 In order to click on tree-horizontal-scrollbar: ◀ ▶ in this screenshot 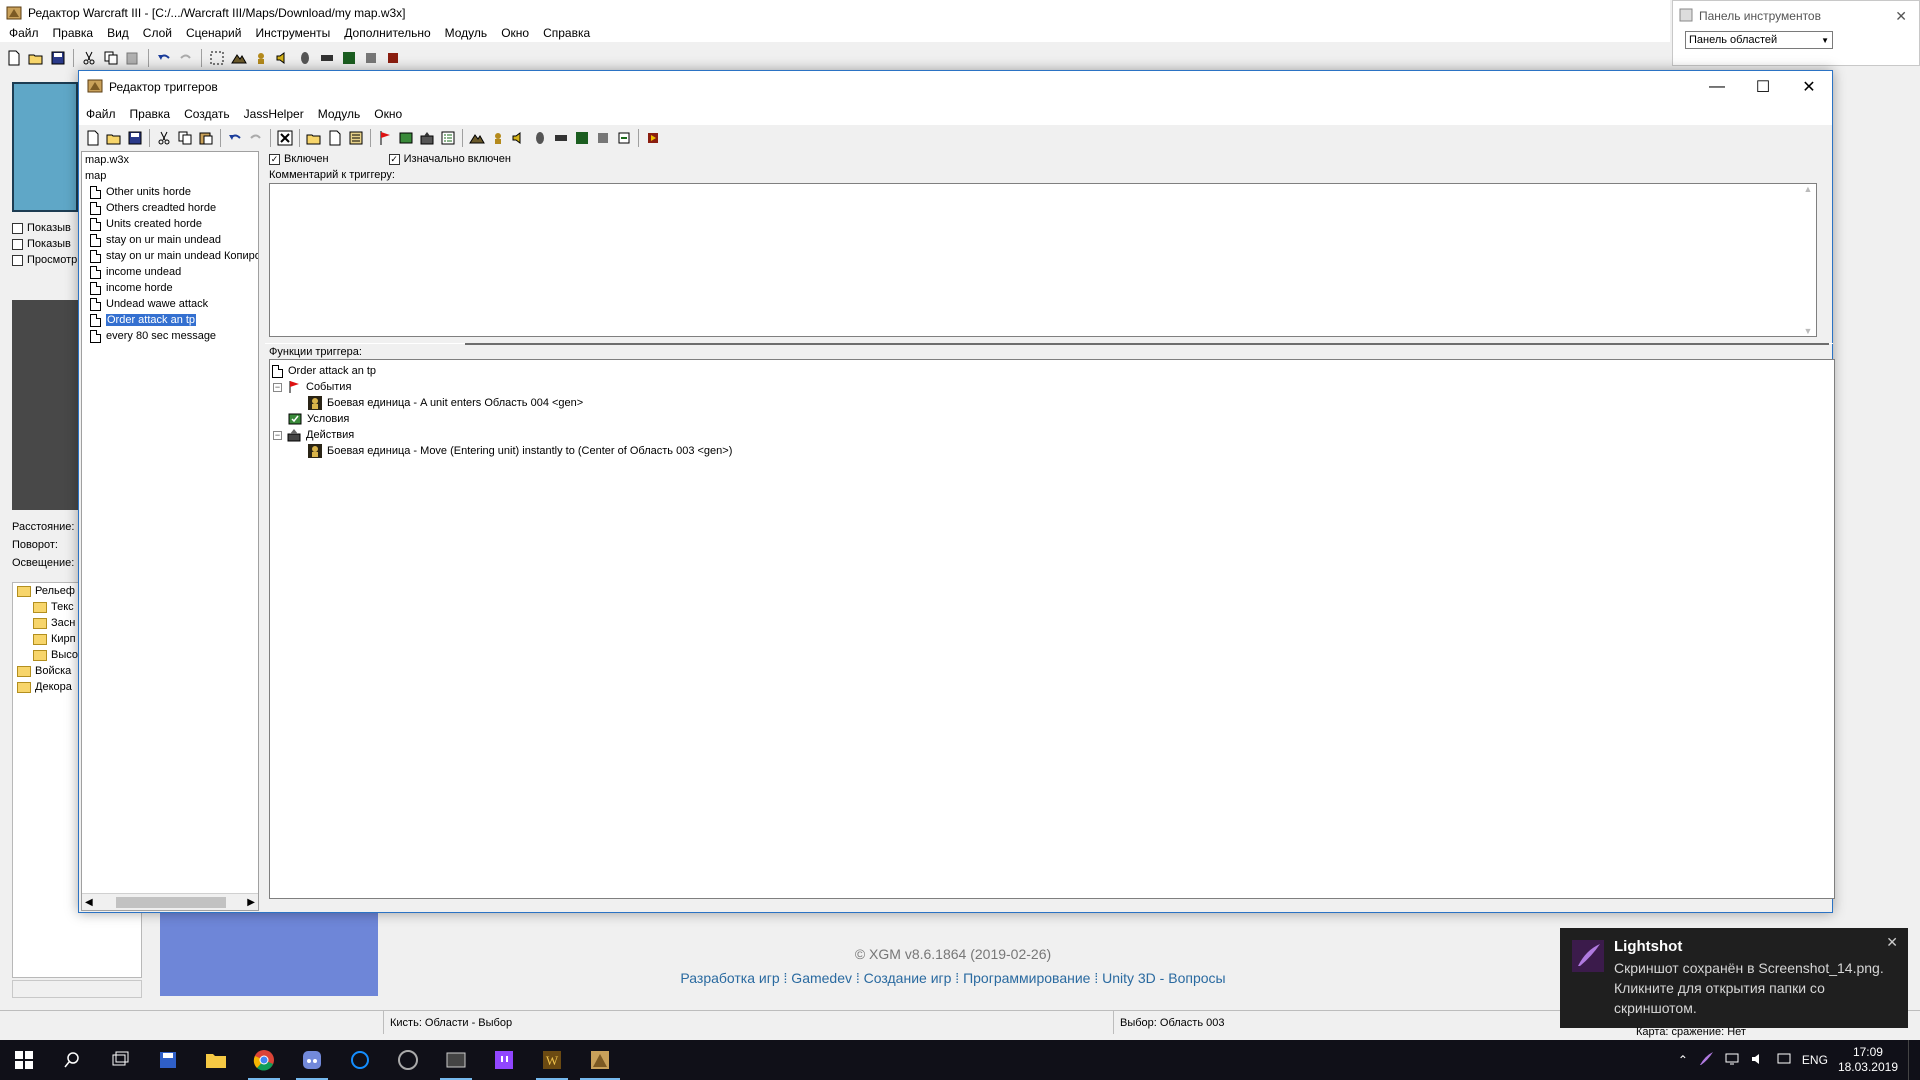, I will do `click(170, 901)`.